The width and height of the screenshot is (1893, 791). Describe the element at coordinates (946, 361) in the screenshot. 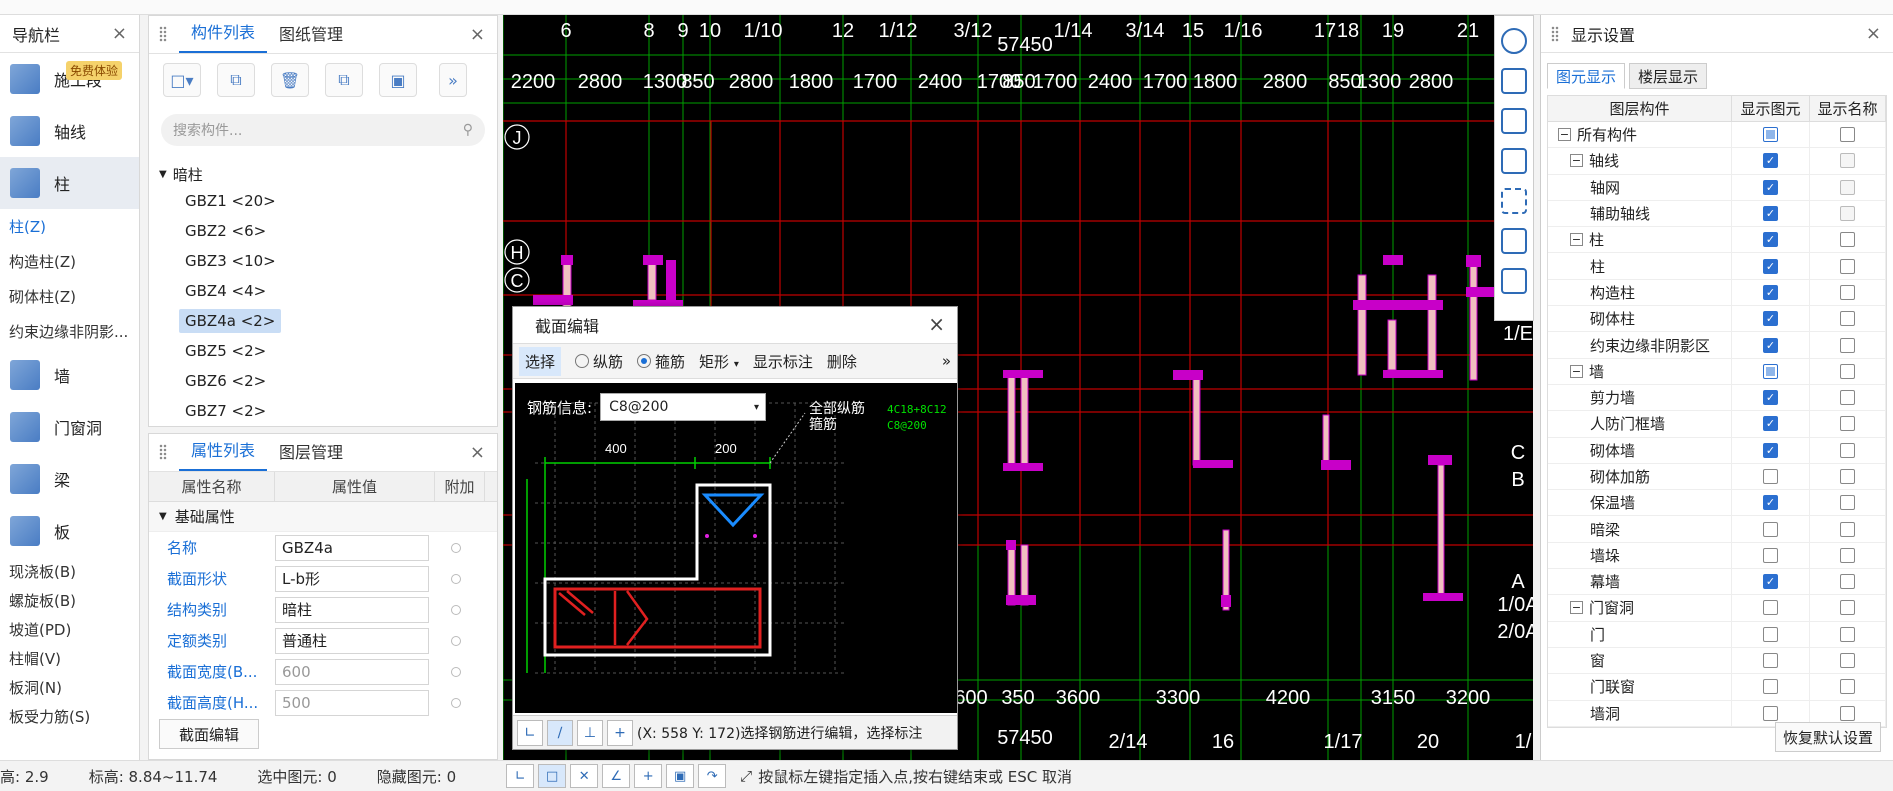

I see `more-icon: »` at that location.